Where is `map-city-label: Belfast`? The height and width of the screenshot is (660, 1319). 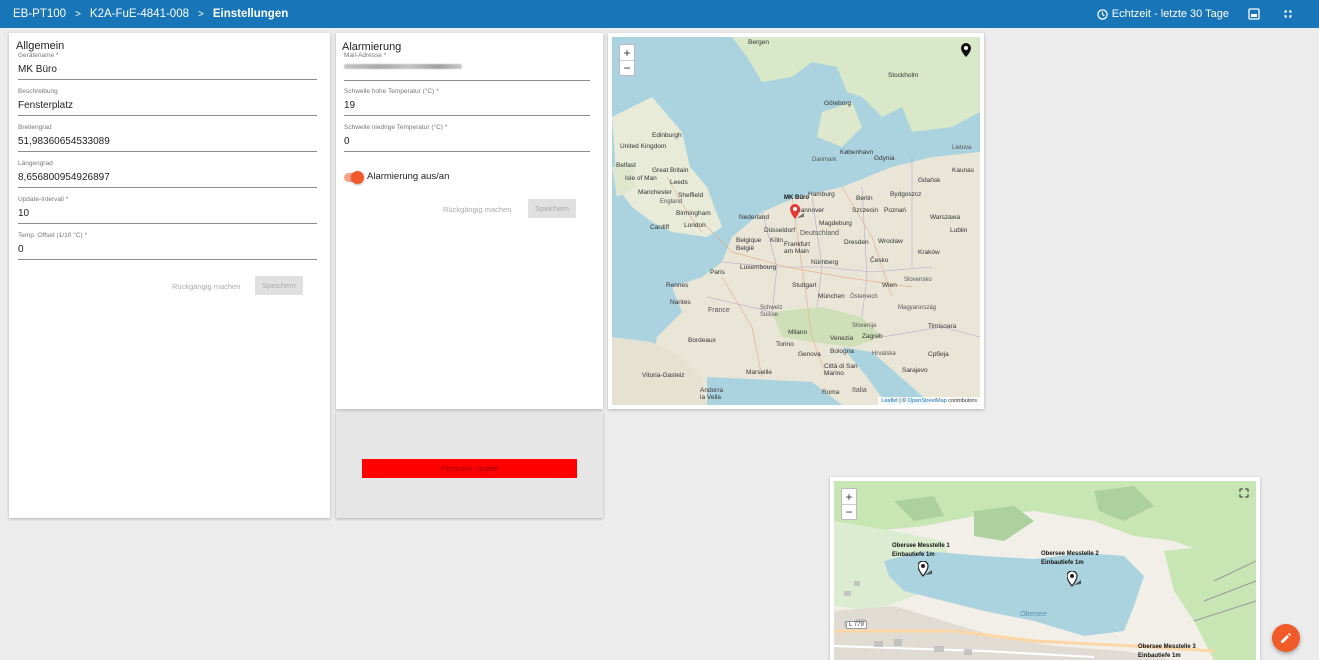 map-city-label: Belfast is located at coordinates (626, 165).